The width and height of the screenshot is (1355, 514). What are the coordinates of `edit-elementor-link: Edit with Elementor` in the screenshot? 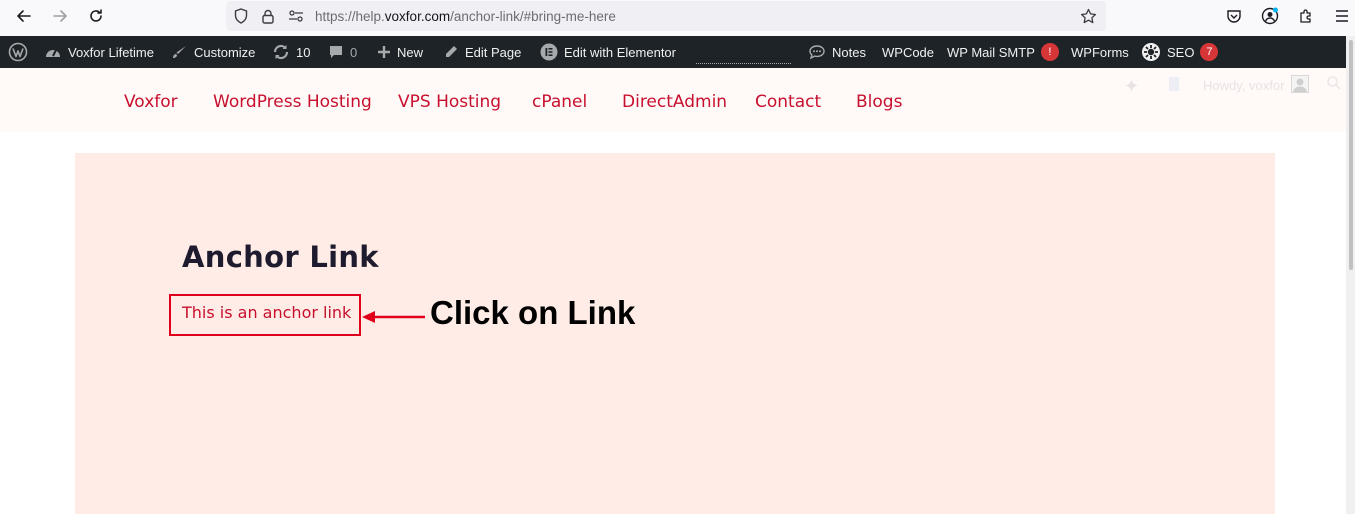 It's located at (608, 52).